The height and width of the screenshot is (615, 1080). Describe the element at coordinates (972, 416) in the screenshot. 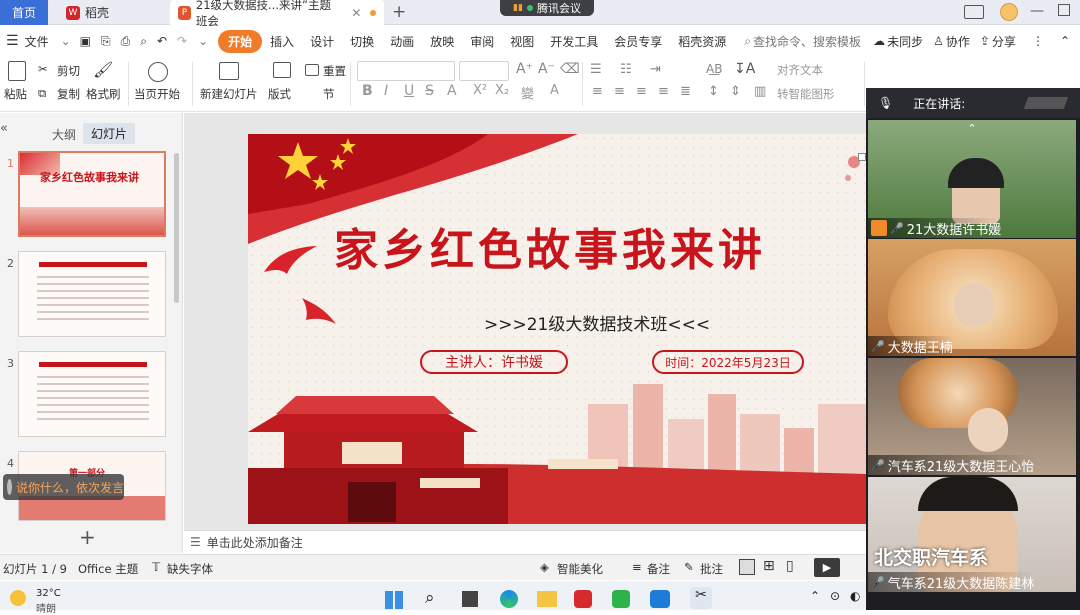

I see `video-tile-3: 🎤 汽车系21级大数据王心怡` at that location.